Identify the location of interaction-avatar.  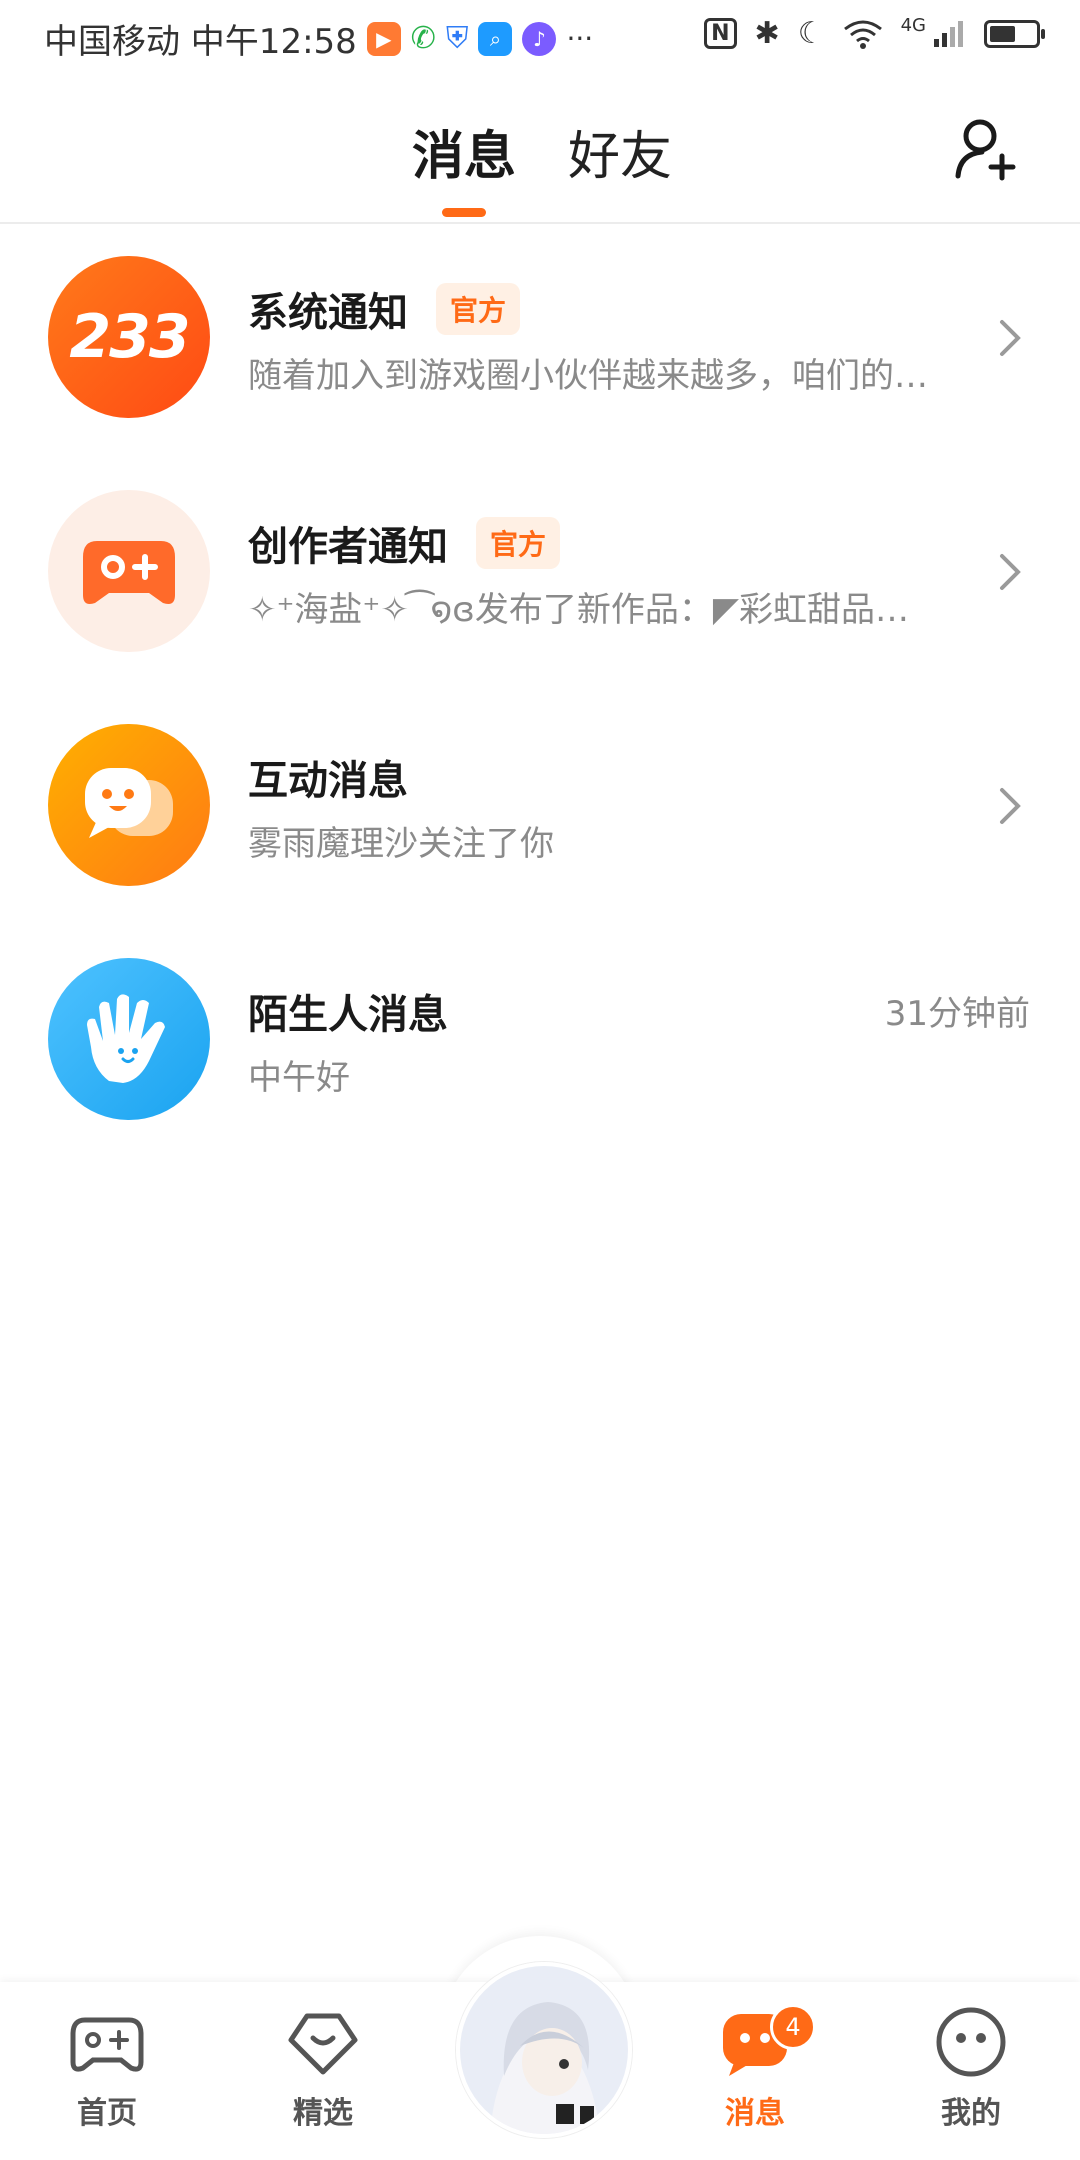
(129, 805).